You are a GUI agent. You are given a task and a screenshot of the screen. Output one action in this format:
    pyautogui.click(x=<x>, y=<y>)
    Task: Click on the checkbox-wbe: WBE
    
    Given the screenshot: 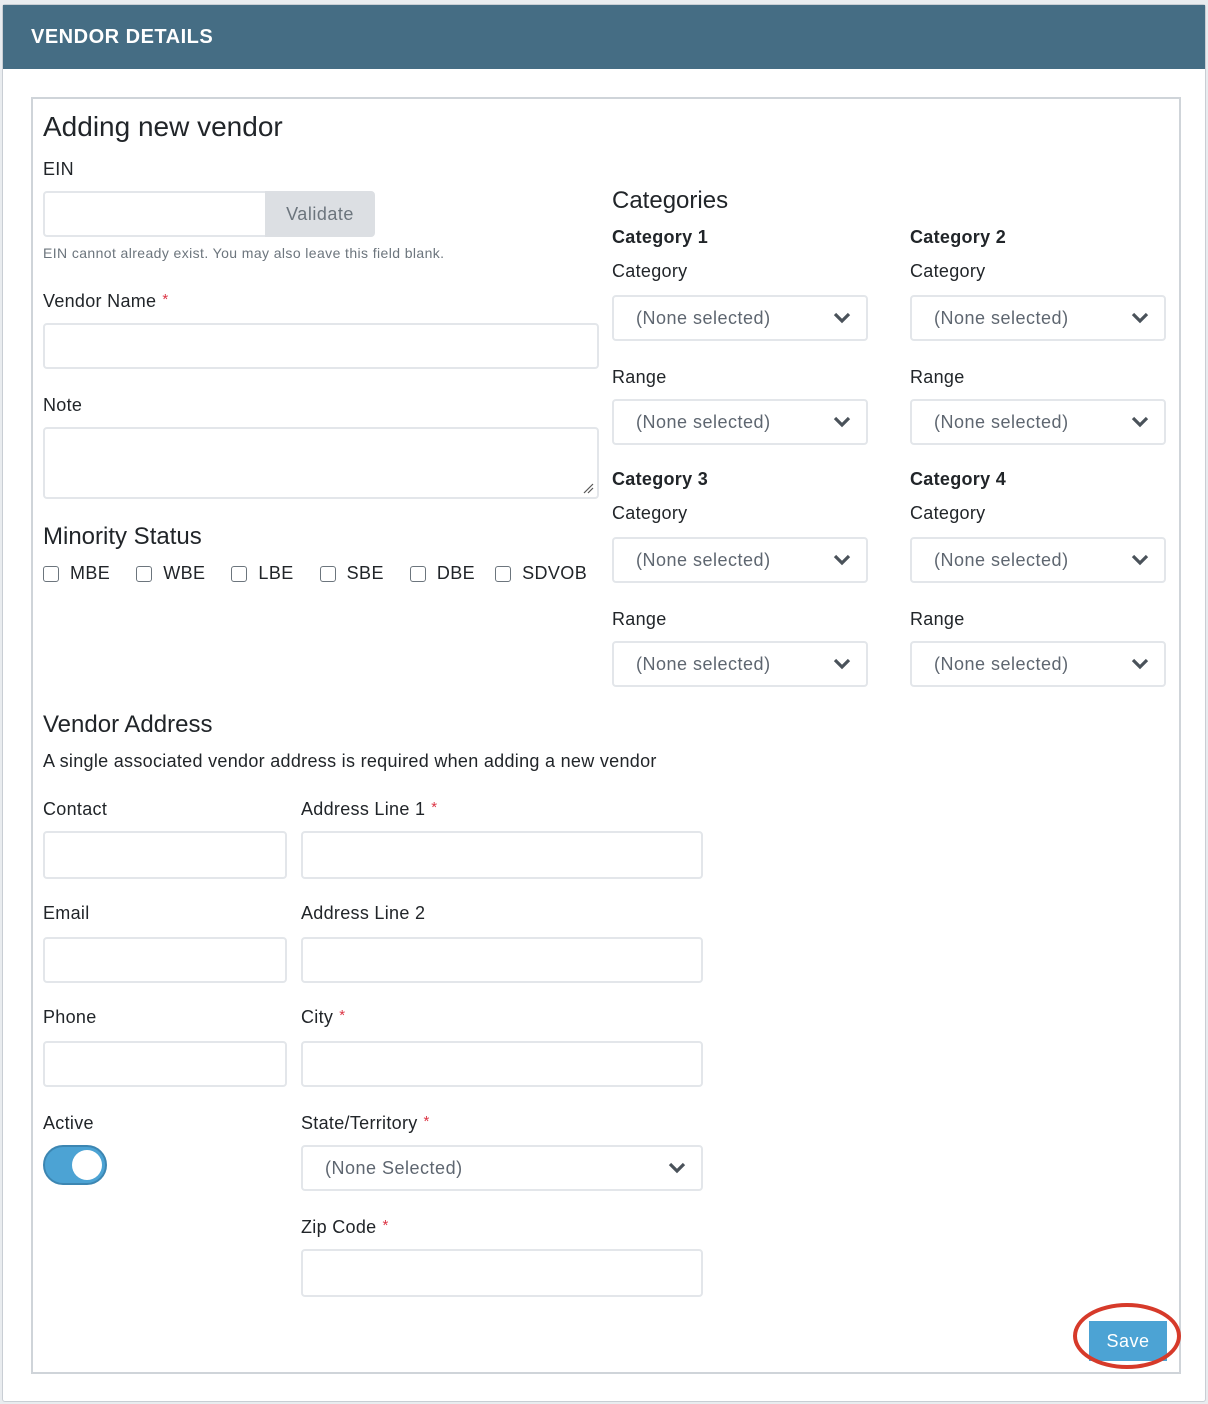 What is the action you would take?
    pyautogui.click(x=170, y=573)
    